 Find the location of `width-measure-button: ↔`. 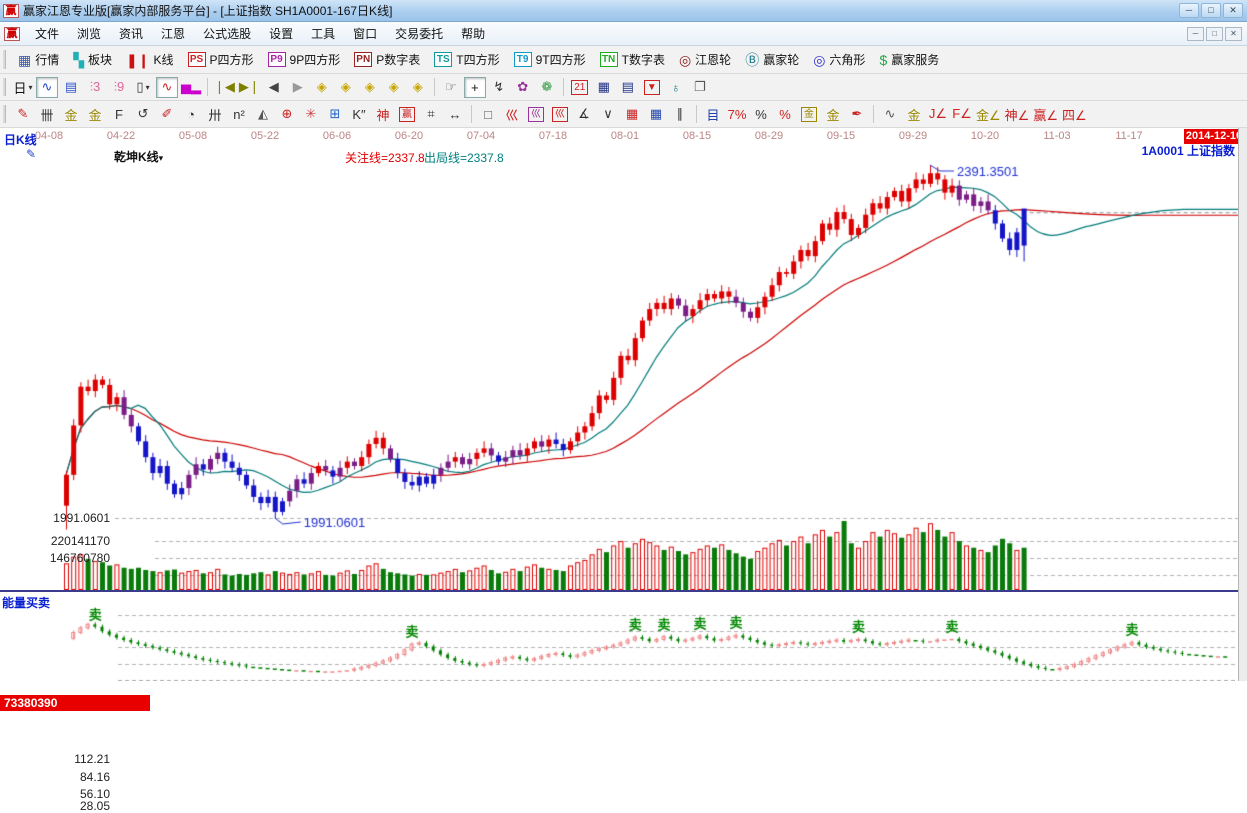

width-measure-button: ↔ is located at coordinates (455, 114).